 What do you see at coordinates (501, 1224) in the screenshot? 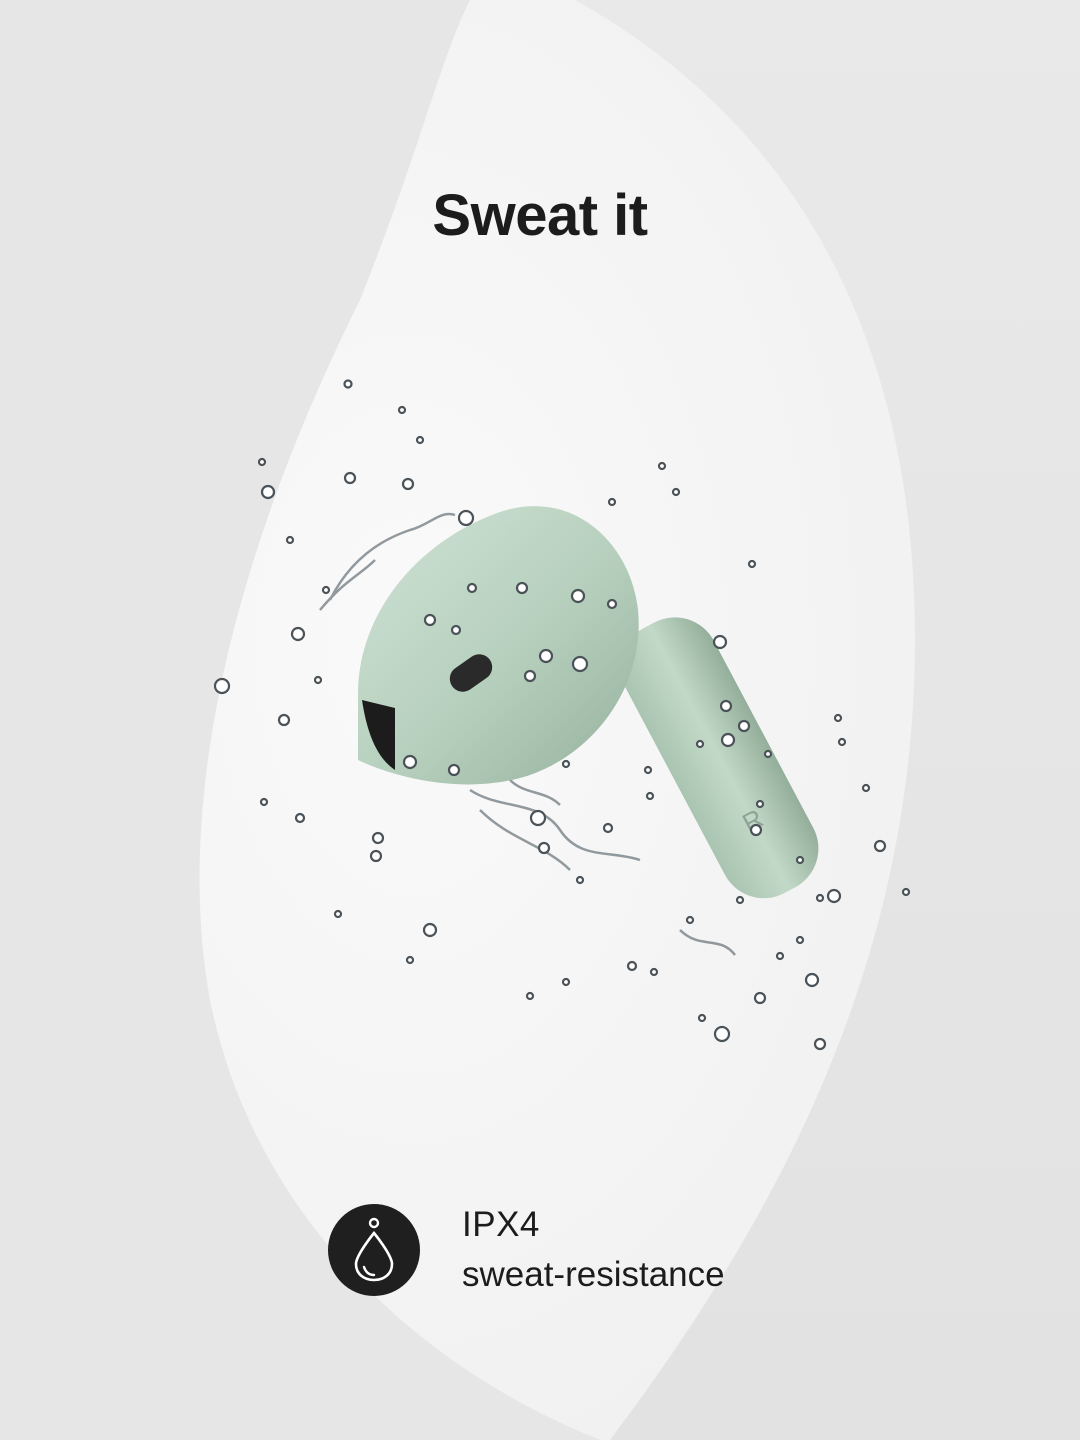
I see `feature-title: IPX4` at bounding box center [501, 1224].